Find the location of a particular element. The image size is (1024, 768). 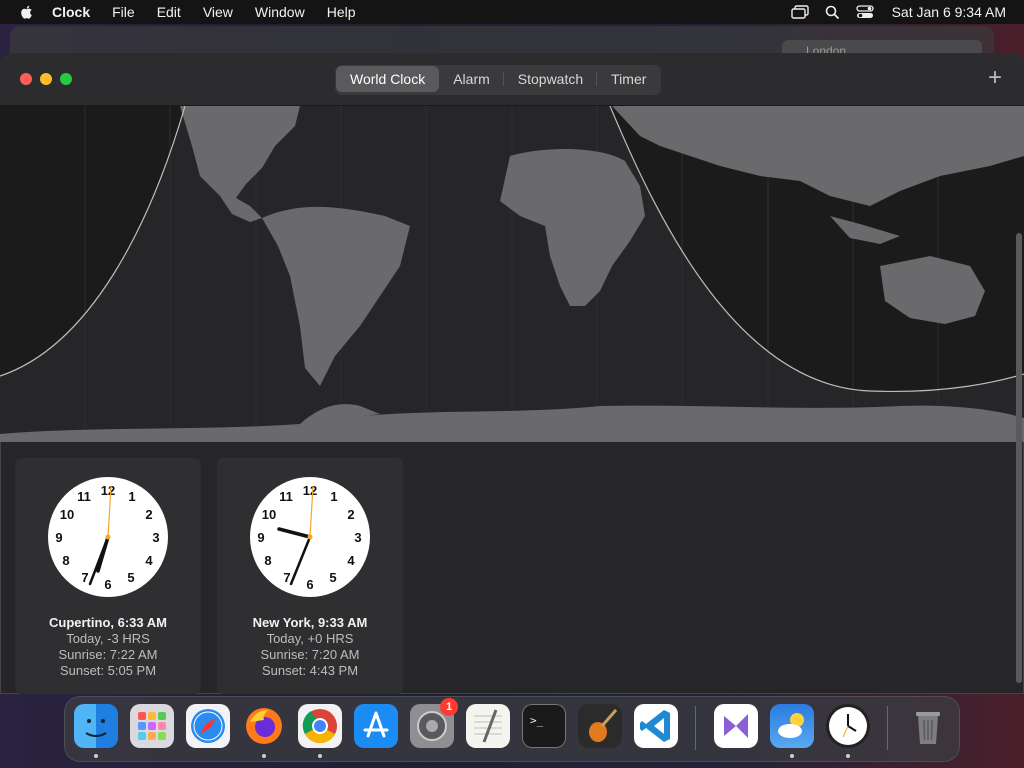

menu-file: File is located at coordinates (123, 12).